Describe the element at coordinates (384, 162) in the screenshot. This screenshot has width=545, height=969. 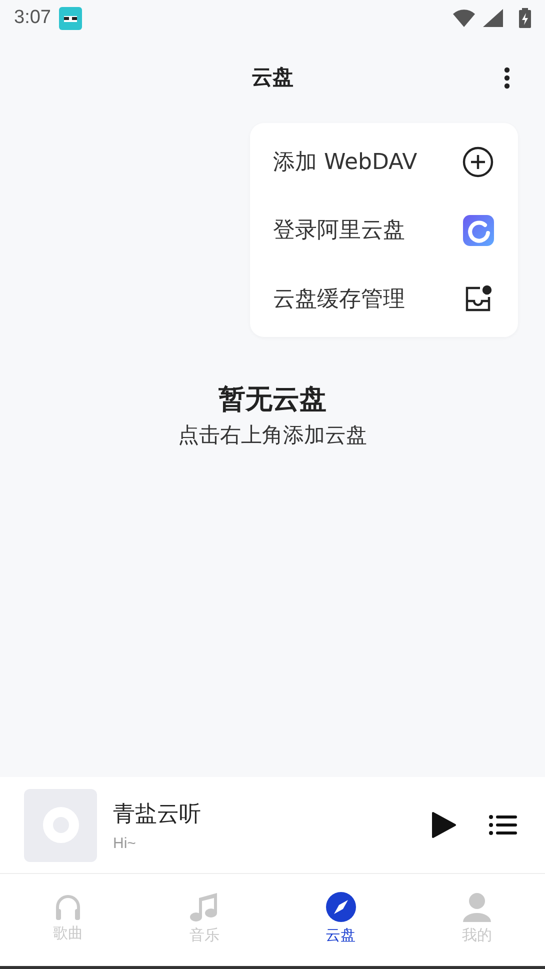
I see `menu-item: 添加 WebDAV` at that location.